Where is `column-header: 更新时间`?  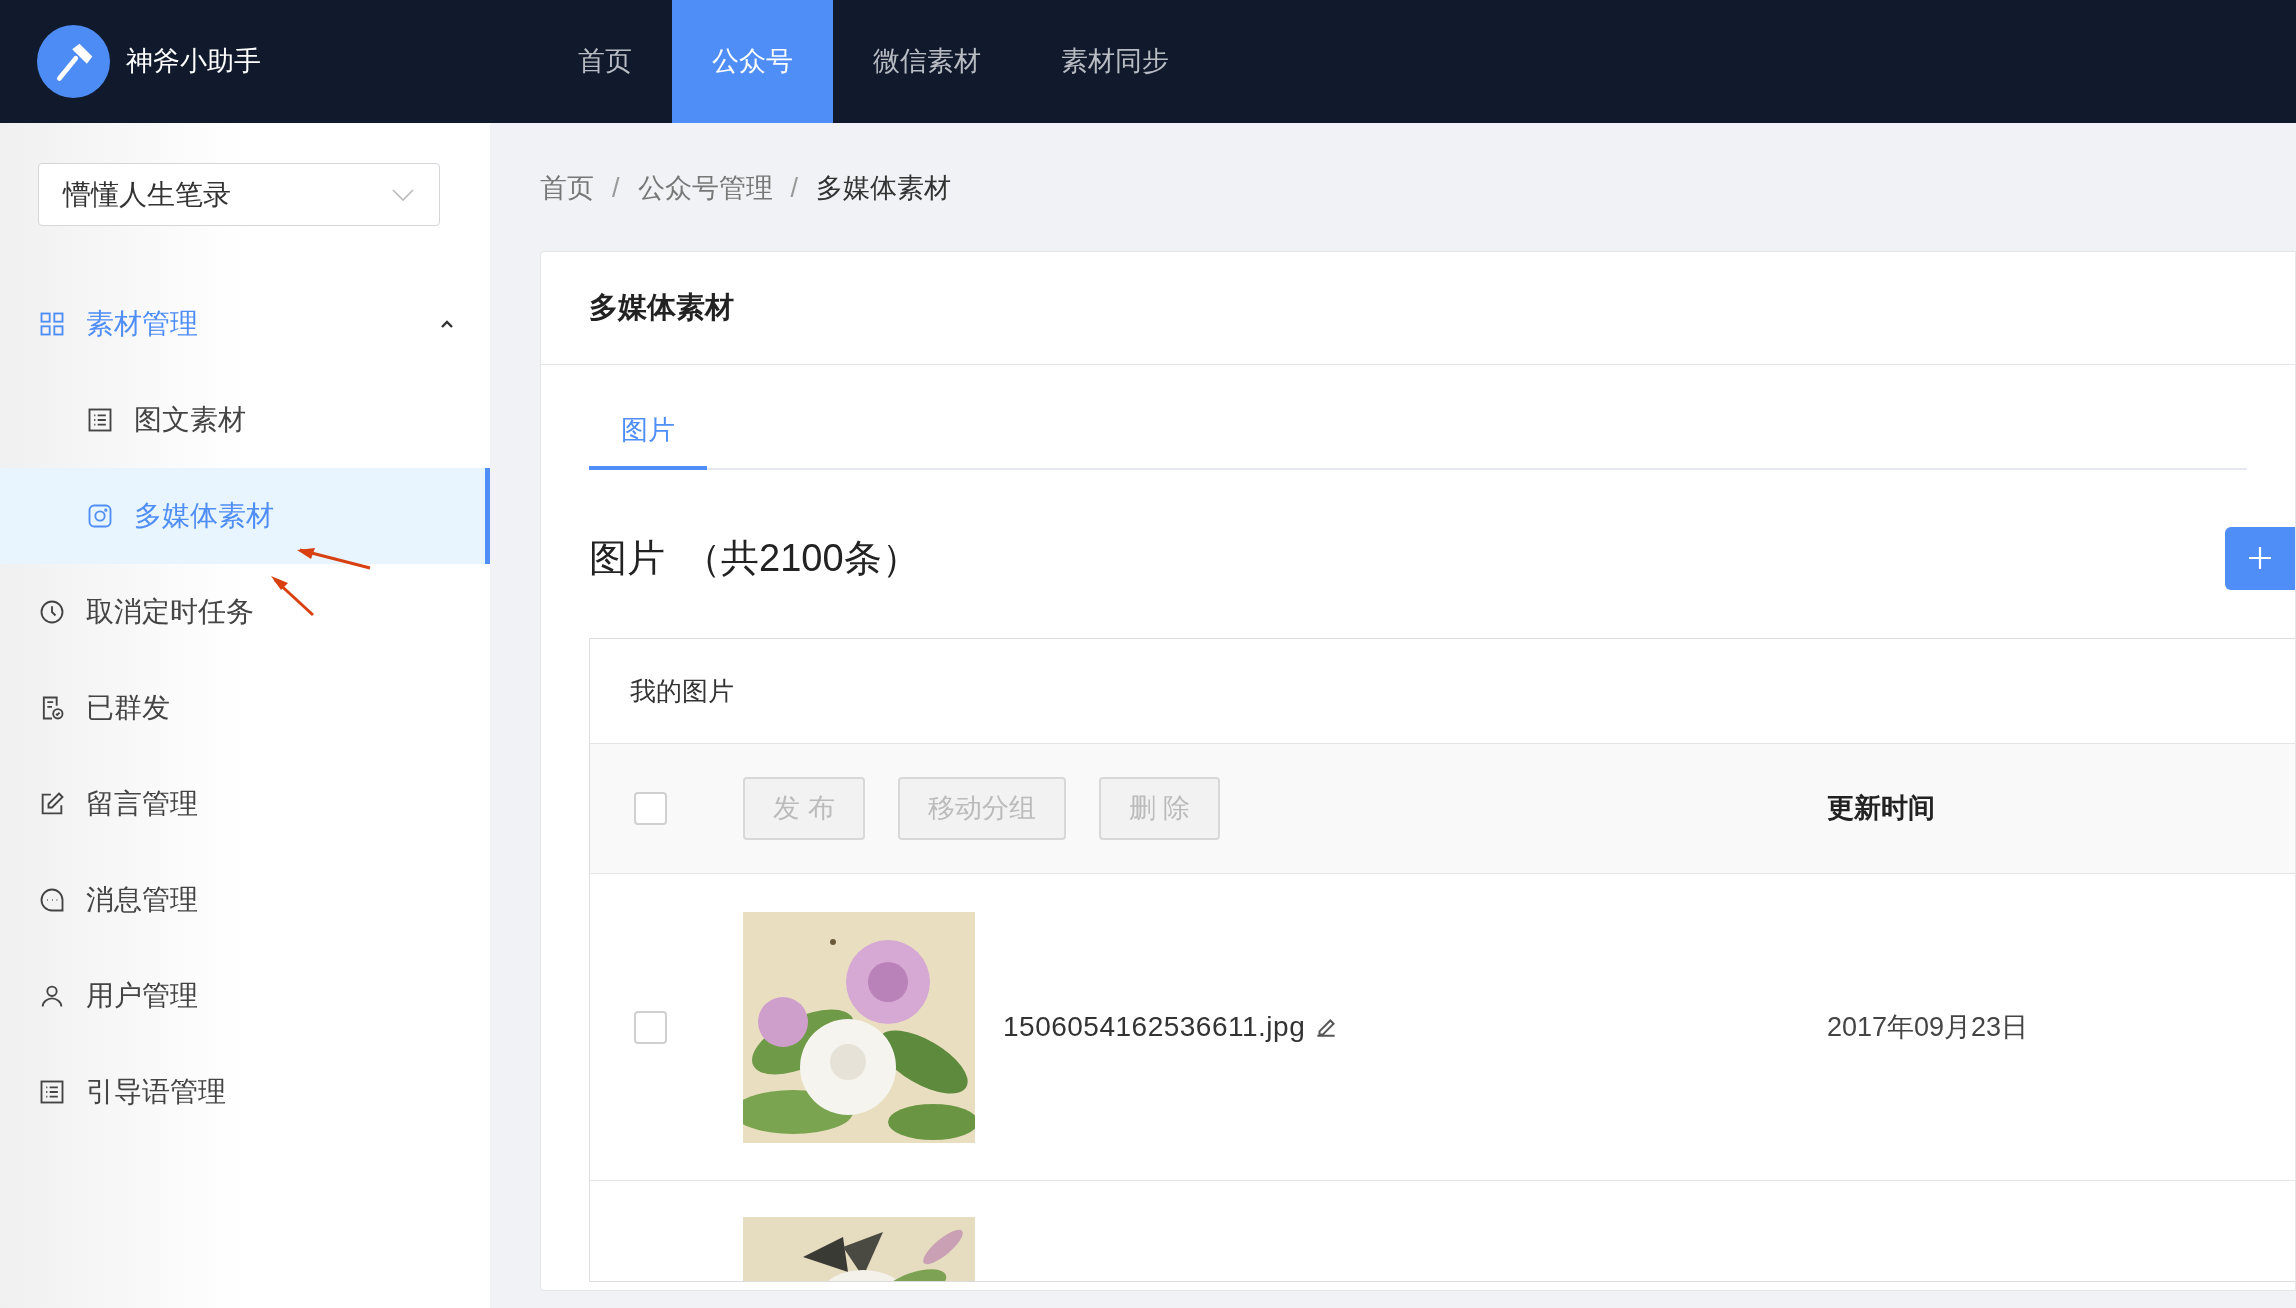 column-header: 更新时间 is located at coordinates (1881, 809).